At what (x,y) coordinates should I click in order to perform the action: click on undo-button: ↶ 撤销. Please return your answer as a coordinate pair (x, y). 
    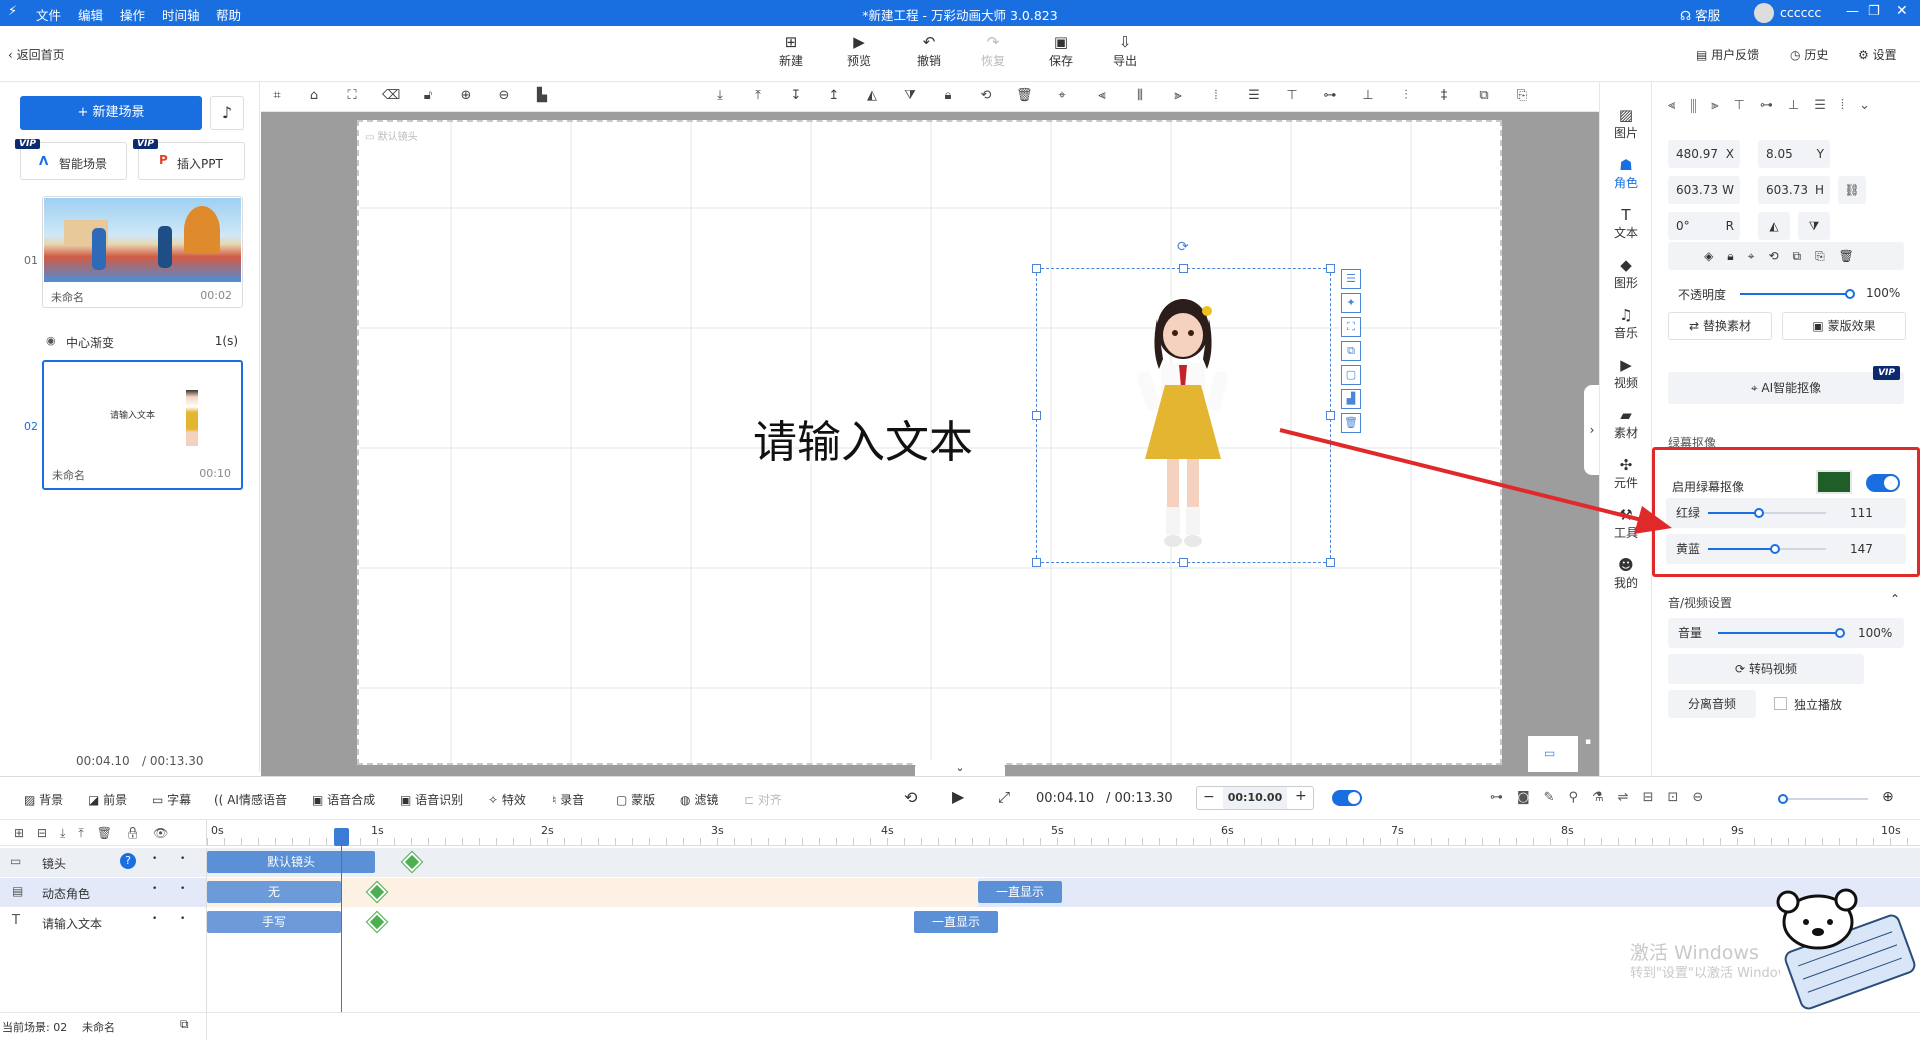
    Looking at the image, I should click on (929, 50).